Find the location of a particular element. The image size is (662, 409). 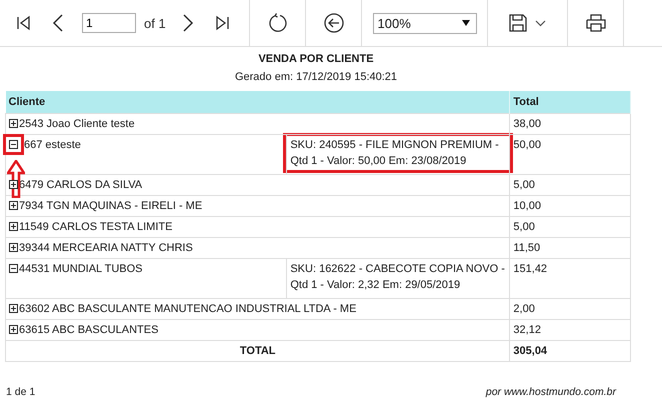

column-header: Total is located at coordinates (570, 102).